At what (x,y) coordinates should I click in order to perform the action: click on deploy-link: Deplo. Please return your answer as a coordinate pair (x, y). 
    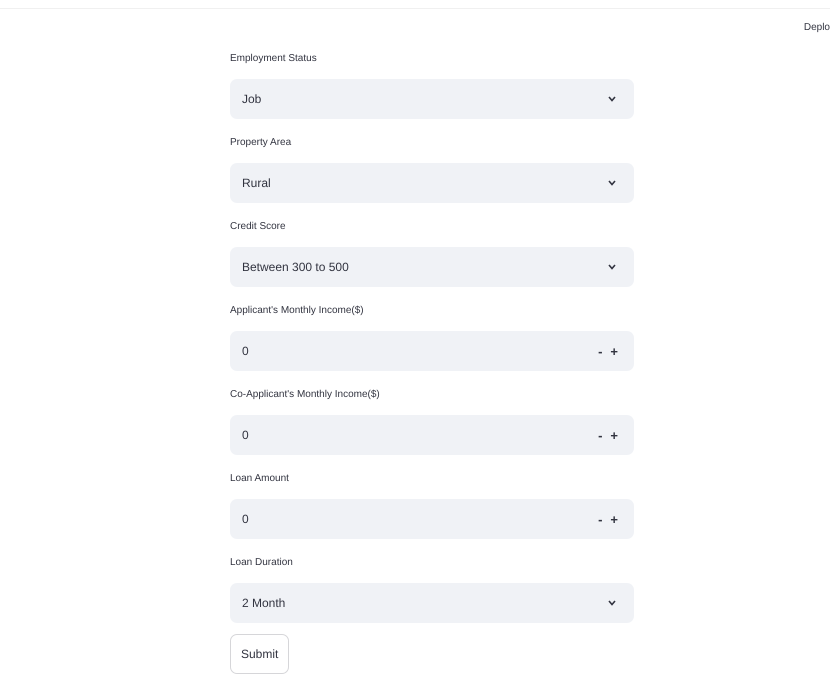
    Looking at the image, I should click on (817, 27).